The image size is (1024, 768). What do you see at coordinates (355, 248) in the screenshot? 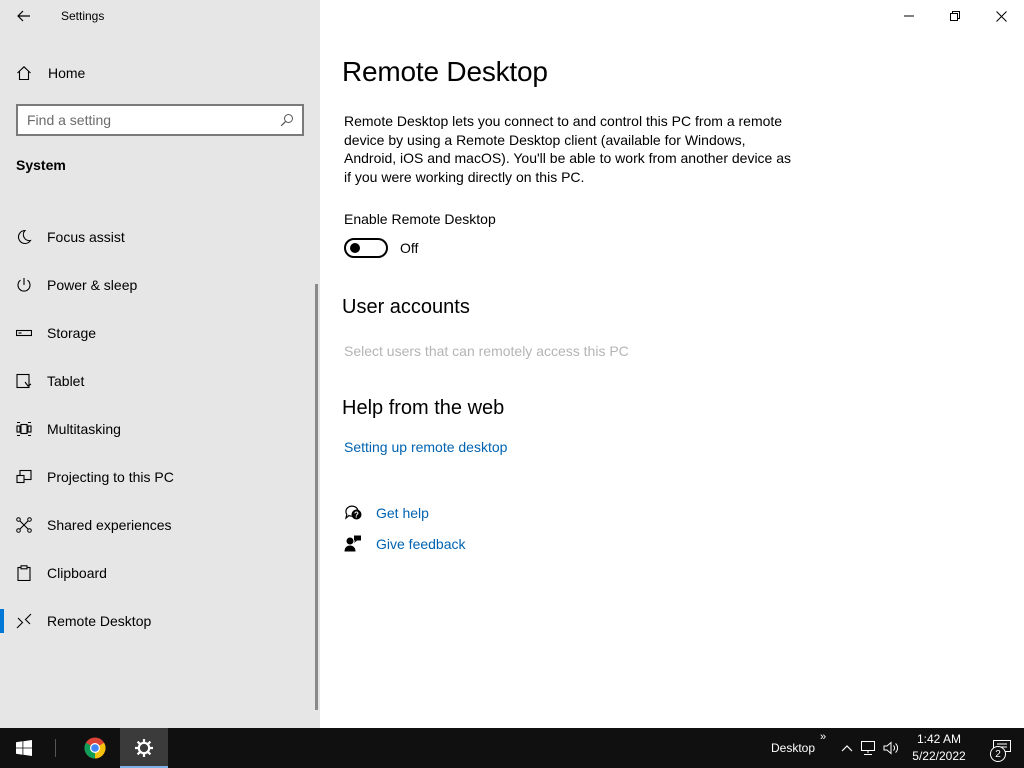
I see `toggle-knob` at bounding box center [355, 248].